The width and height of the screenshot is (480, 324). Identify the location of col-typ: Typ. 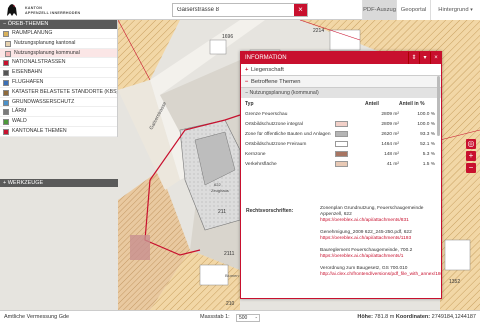
(249, 103).